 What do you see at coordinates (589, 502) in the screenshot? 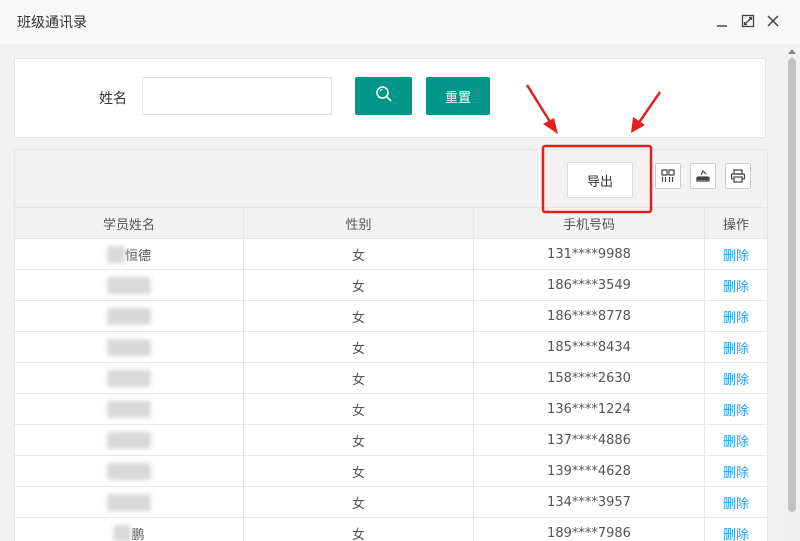
I see `cell-phone: 134****3957` at bounding box center [589, 502].